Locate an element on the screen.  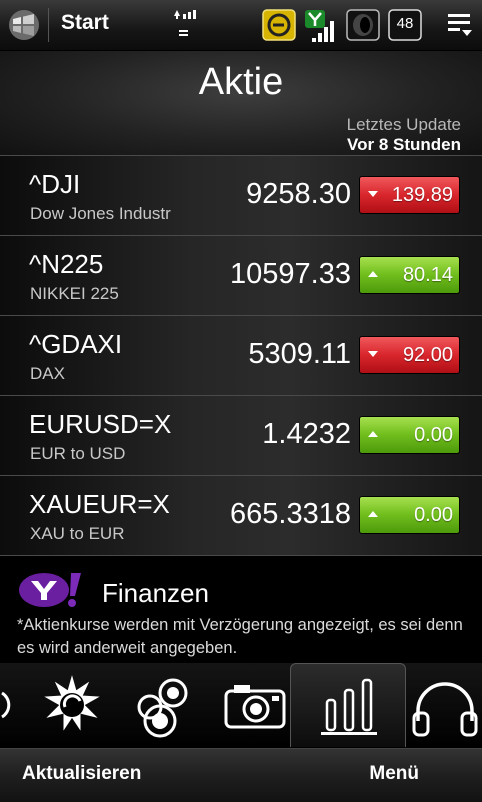
menu-icon is located at coordinates (460, 26).